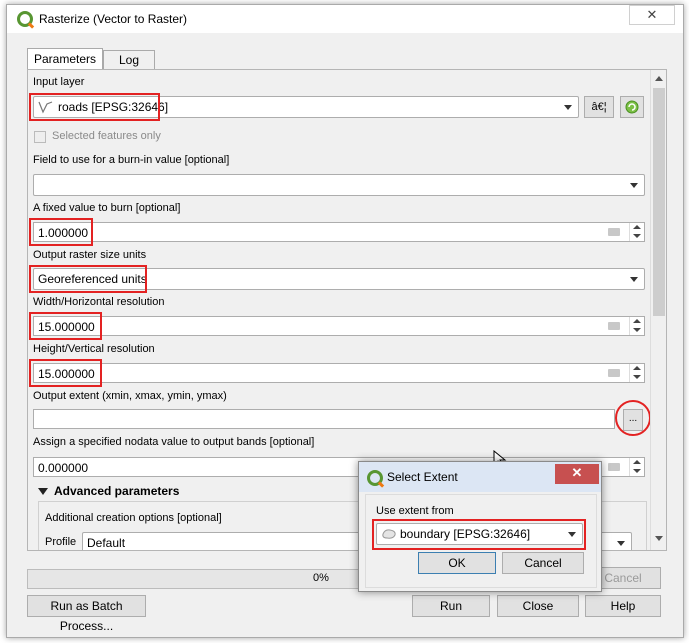  I want to click on refresh-button, so click(632, 107).